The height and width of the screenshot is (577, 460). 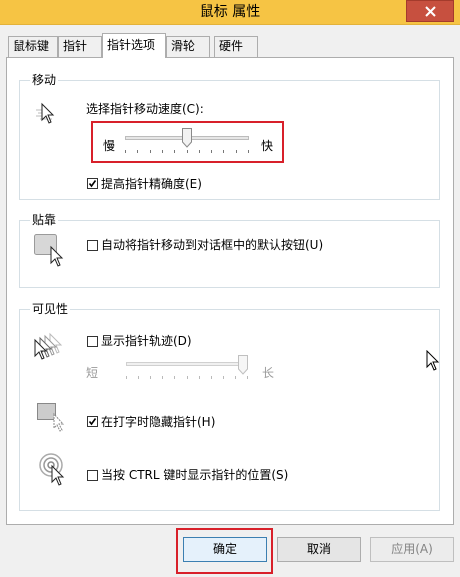 I want to click on pointer-trails-icon, so click(x=48, y=346).